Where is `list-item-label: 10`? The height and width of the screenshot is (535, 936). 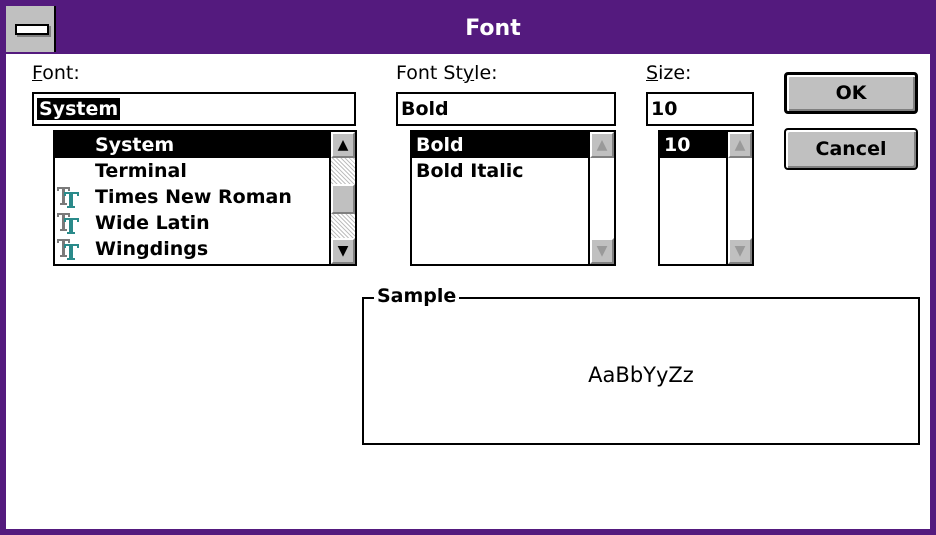 list-item-label: 10 is located at coordinates (677, 145).